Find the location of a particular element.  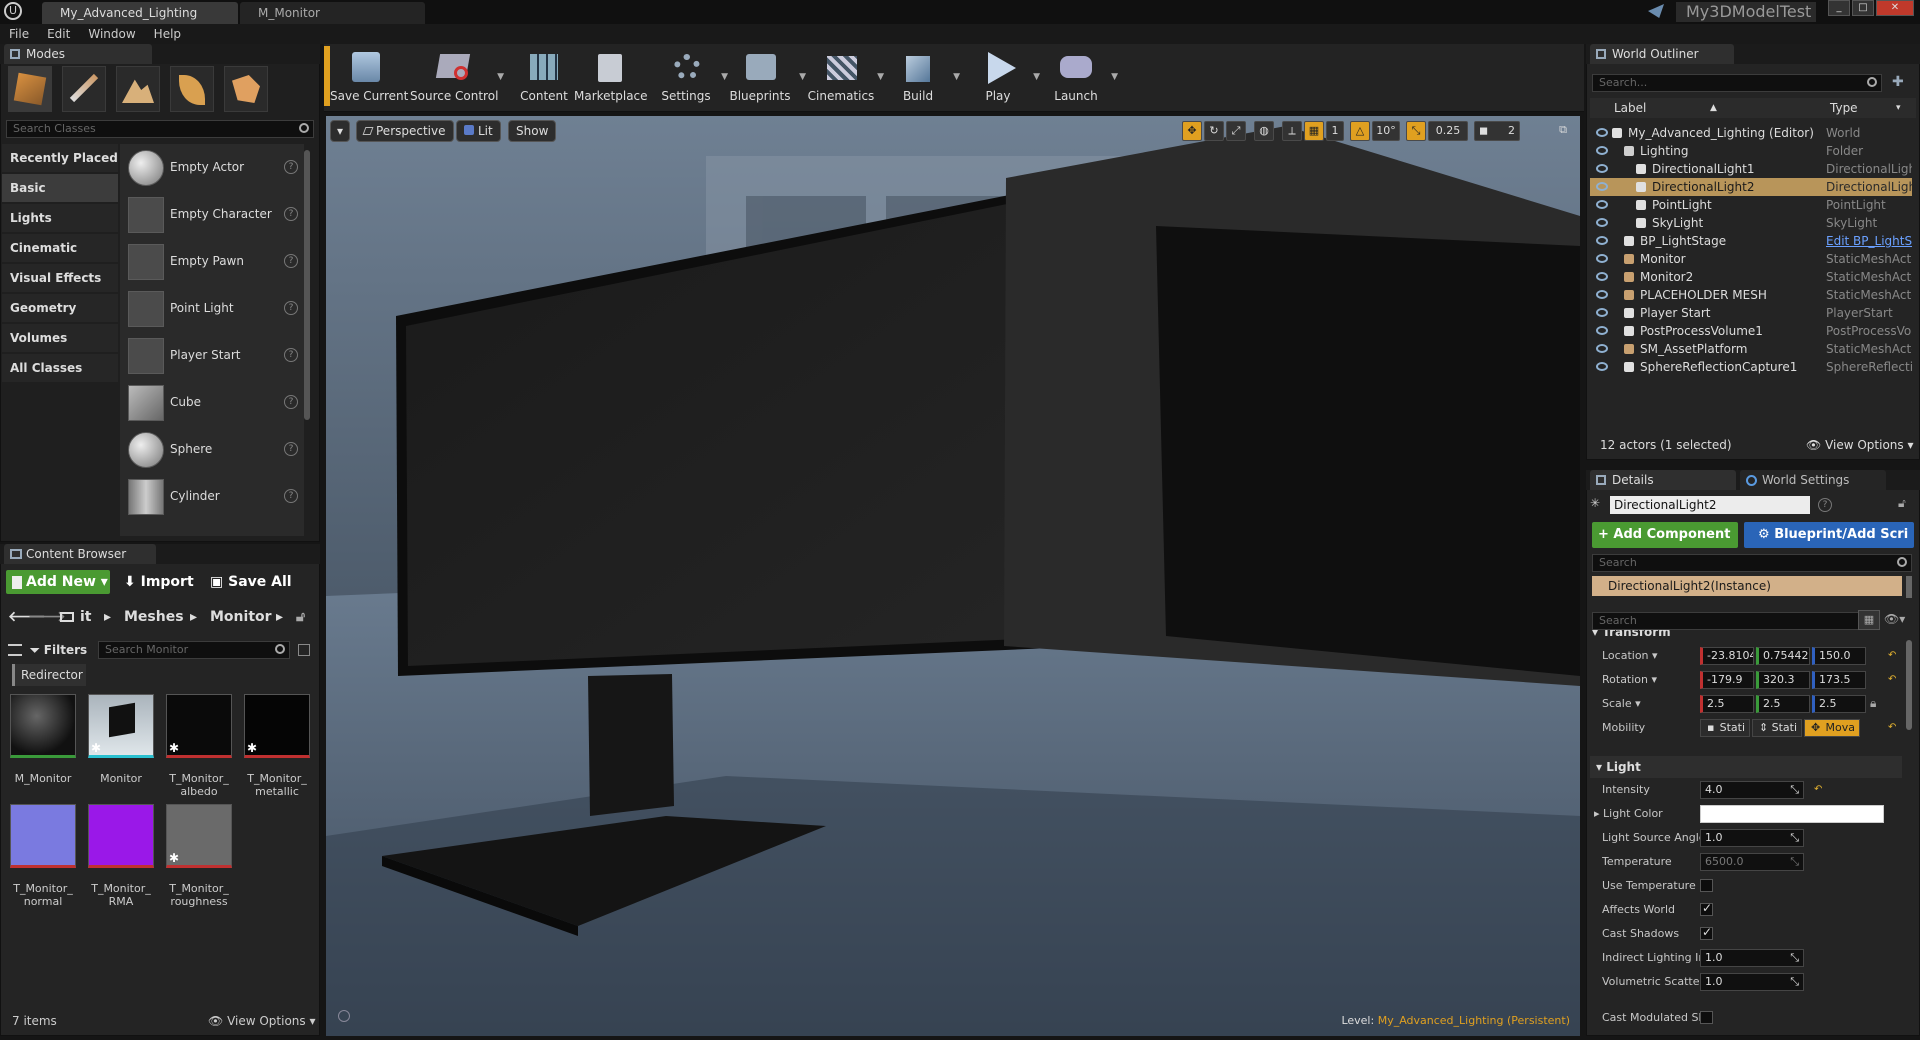

light-color-swatch is located at coordinates (1792, 814).